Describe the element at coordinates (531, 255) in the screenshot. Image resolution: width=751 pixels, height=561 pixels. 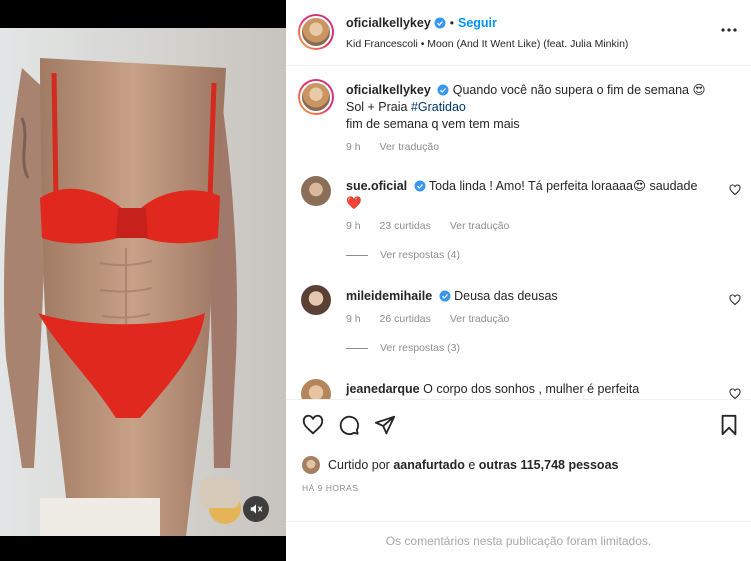
I see `view-replies-button: Ver respostas (4)` at that location.